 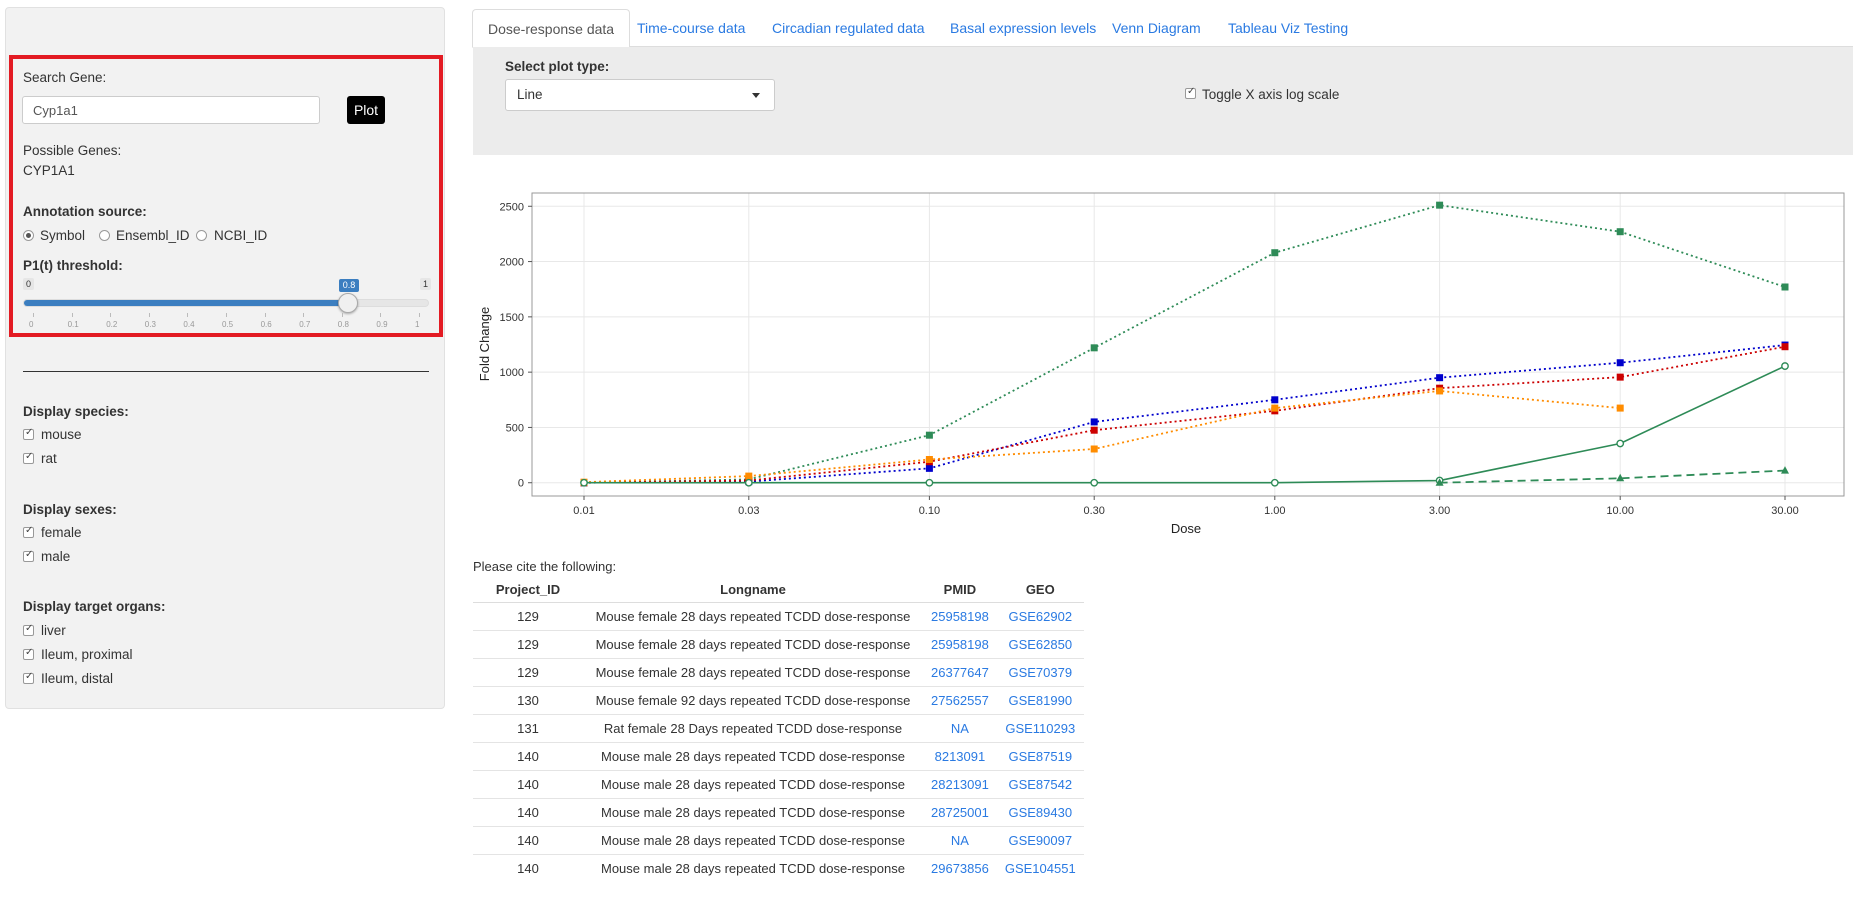 I want to click on geo-link: GSE87519, so click(x=1040, y=756).